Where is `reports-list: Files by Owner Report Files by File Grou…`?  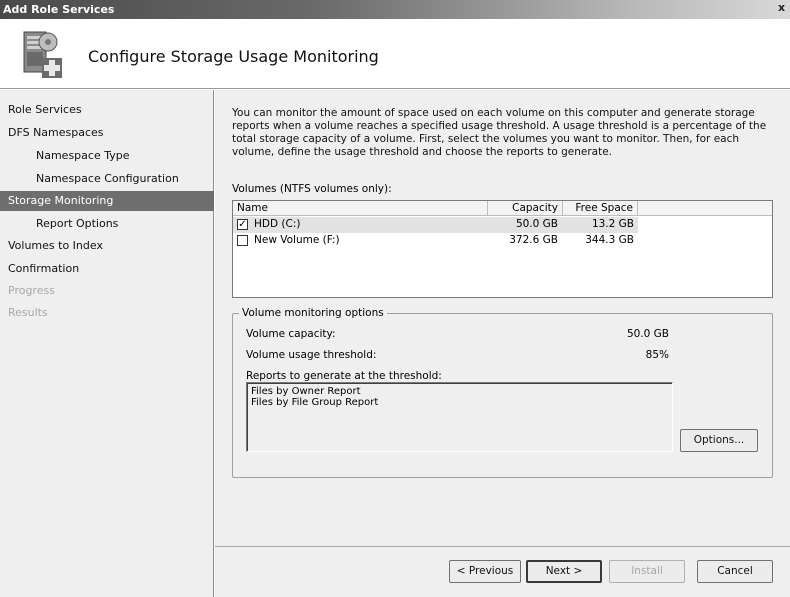 reports-list: Files by Owner Report Files by File Grou… is located at coordinates (459, 417).